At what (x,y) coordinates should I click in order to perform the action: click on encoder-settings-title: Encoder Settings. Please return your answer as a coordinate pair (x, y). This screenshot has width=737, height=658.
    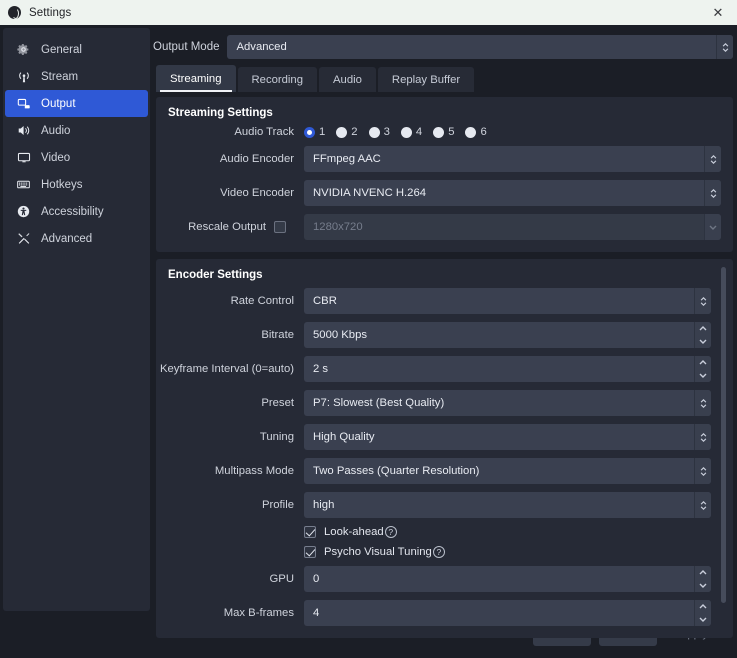
    Looking at the image, I should click on (215, 275).